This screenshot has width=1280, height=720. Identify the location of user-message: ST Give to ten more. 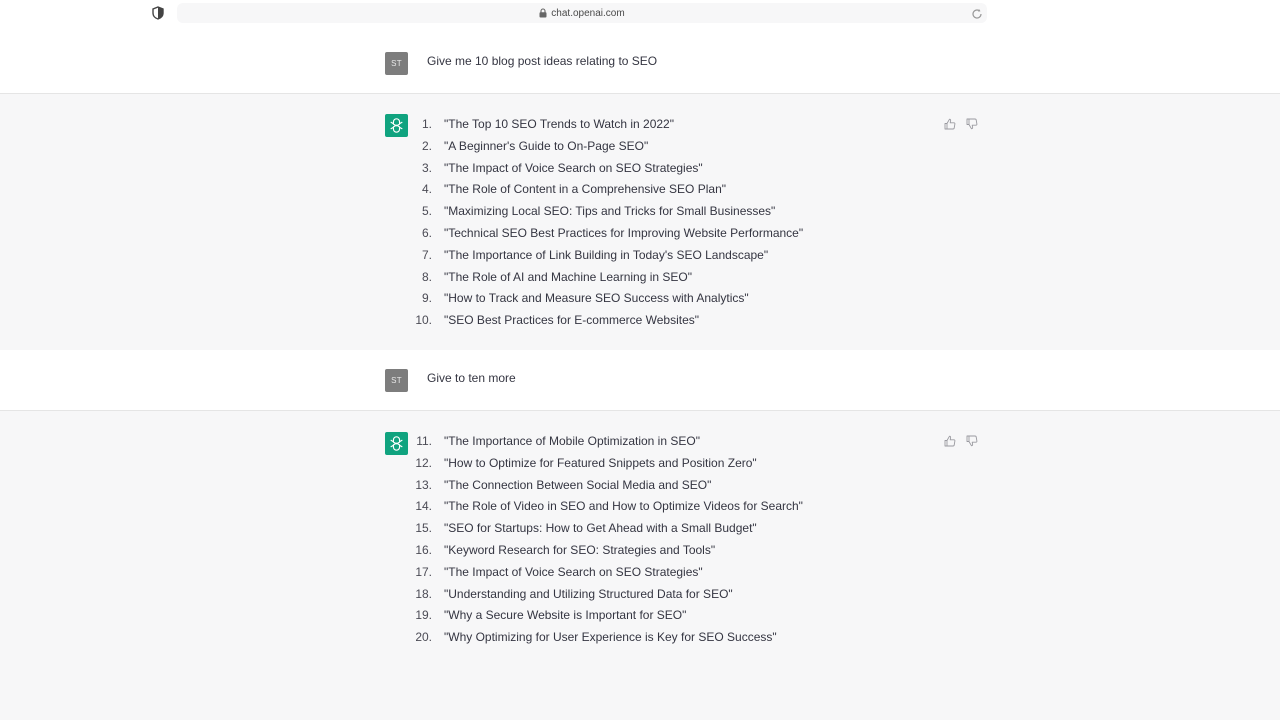
(640, 380).